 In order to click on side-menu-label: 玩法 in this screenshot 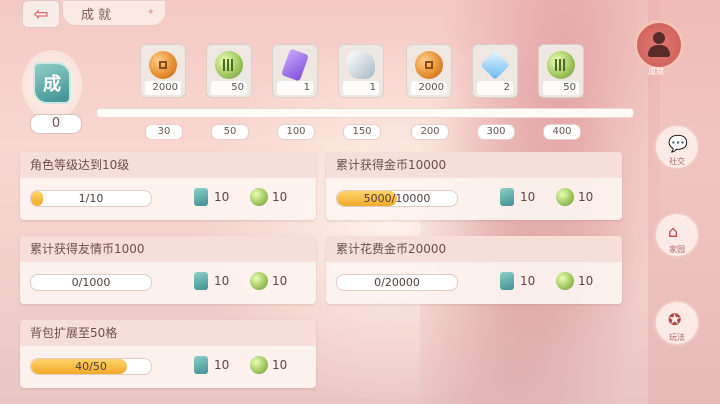, I will do `click(677, 337)`.